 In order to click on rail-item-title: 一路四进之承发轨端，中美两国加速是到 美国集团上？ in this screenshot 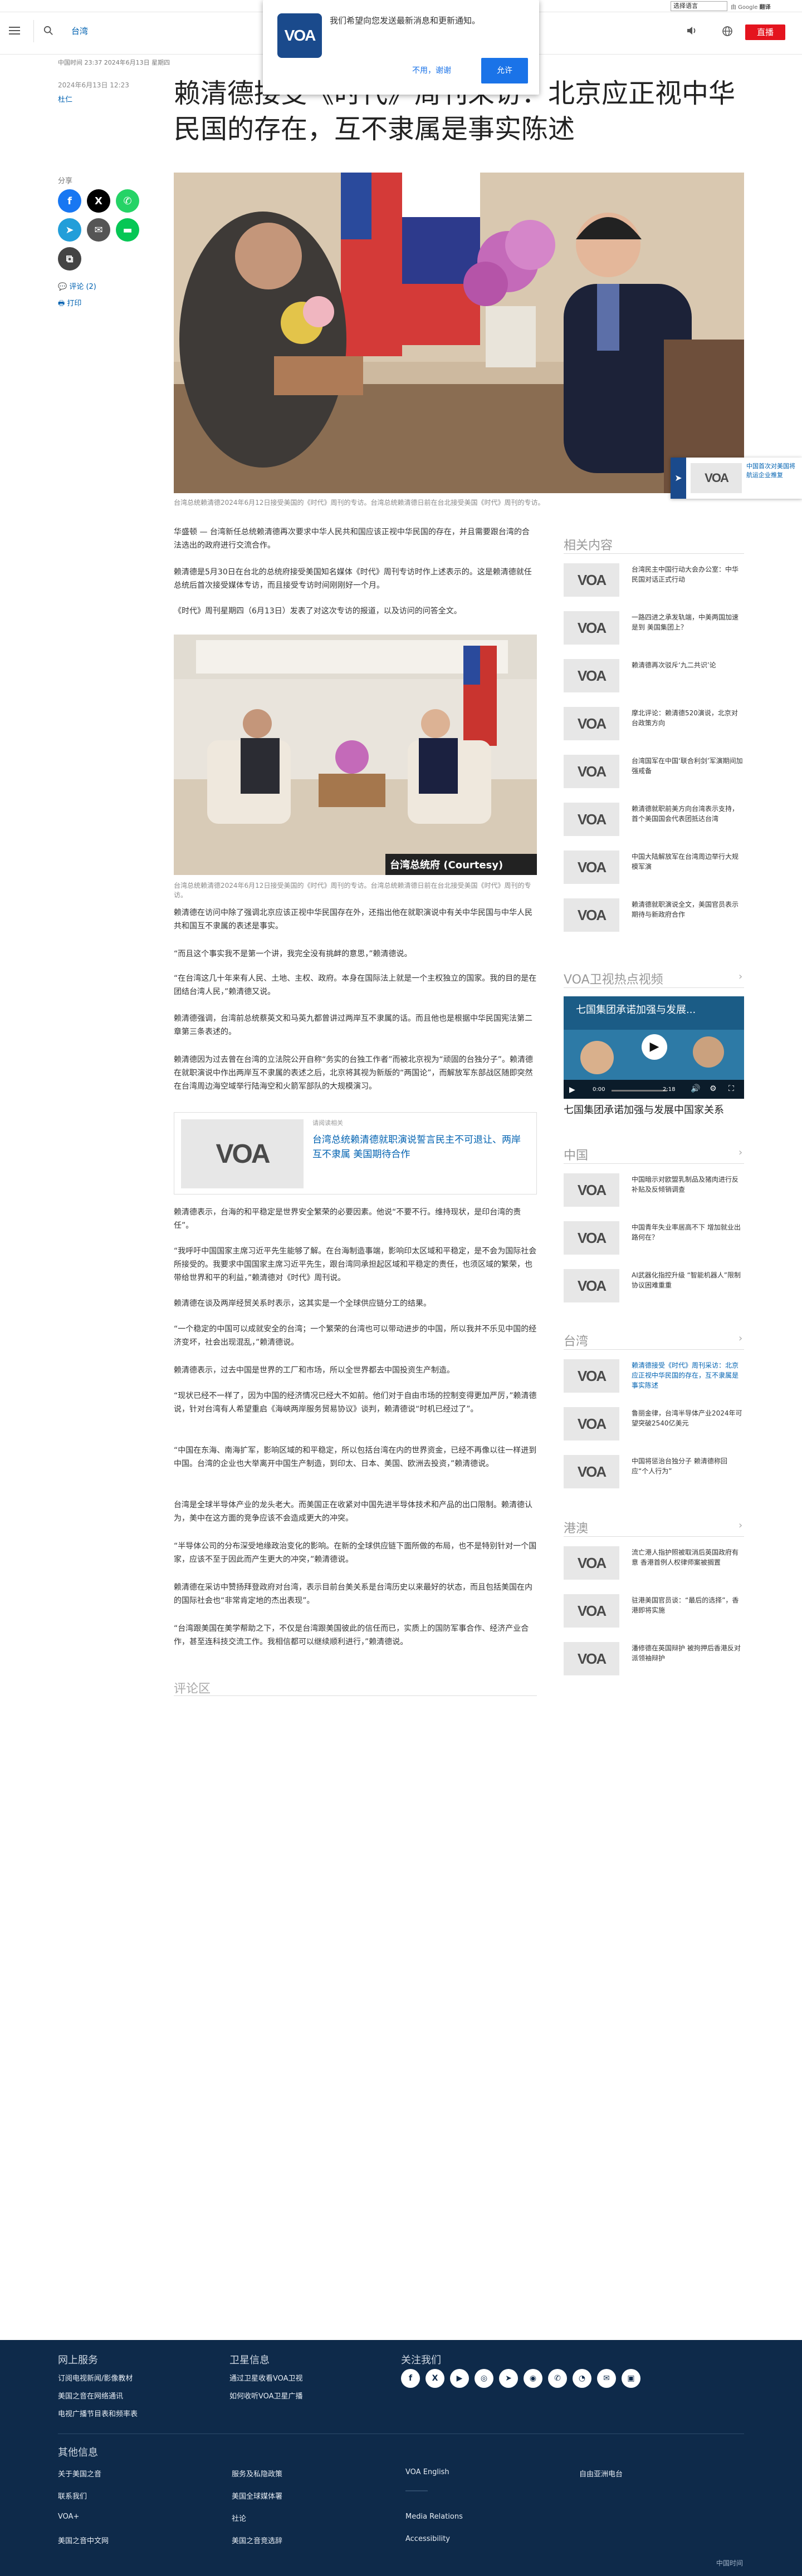, I will do `click(688, 622)`.